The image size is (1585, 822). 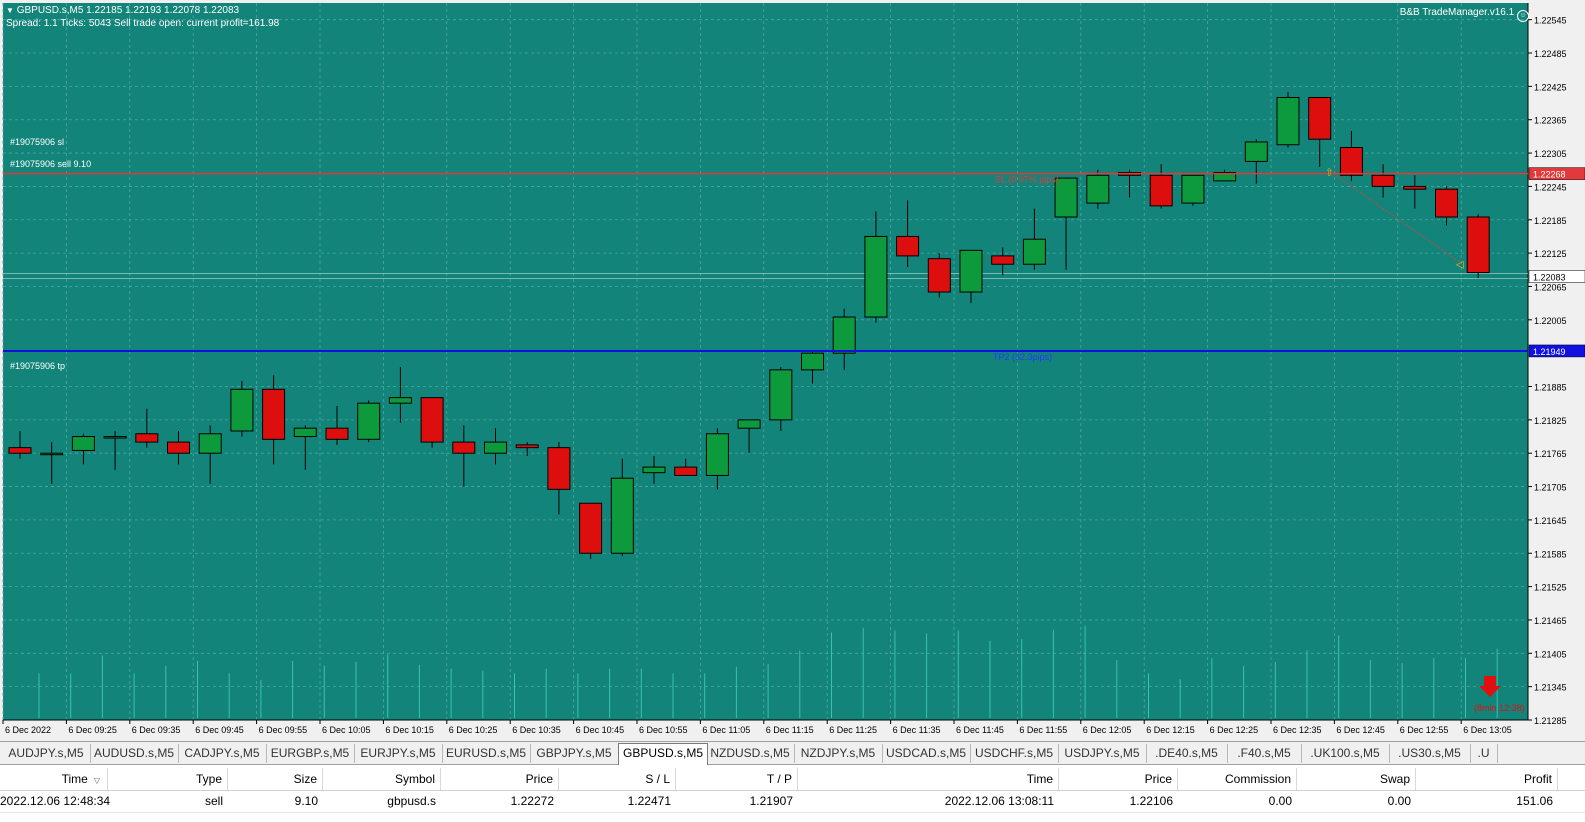 What do you see at coordinates (1550, 154) in the screenshot?
I see `price-axis-label: 1.22305` at bounding box center [1550, 154].